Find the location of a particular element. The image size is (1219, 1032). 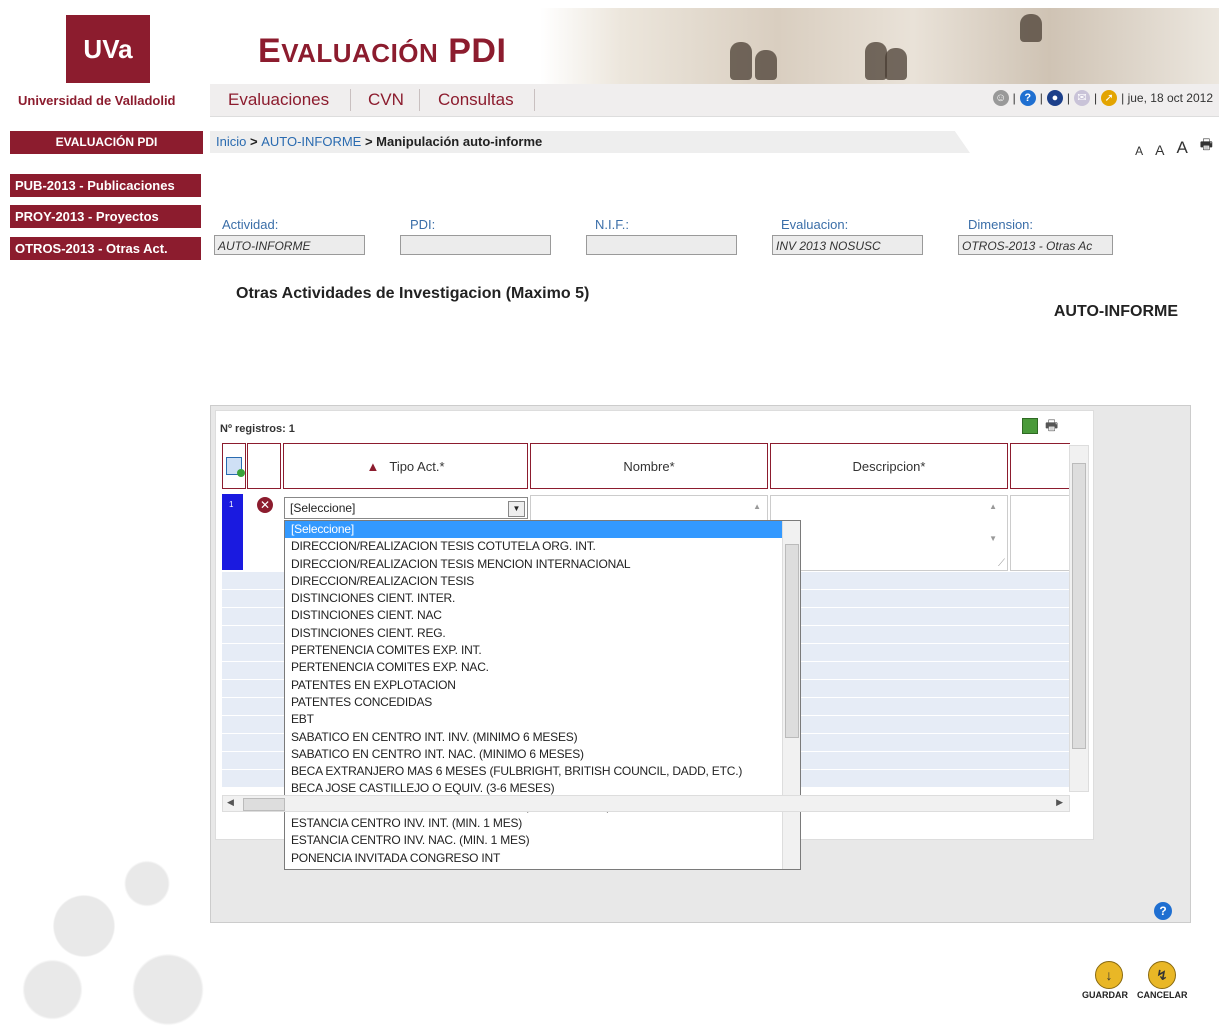

pdi-label: PDI: is located at coordinates (423, 224).